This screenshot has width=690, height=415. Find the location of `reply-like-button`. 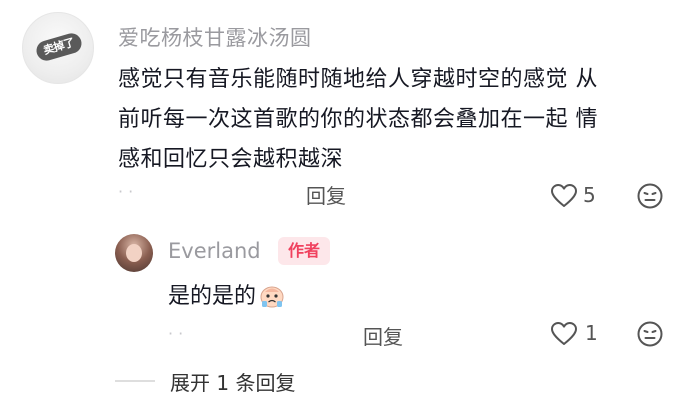

reply-like-button is located at coordinates (564, 336).